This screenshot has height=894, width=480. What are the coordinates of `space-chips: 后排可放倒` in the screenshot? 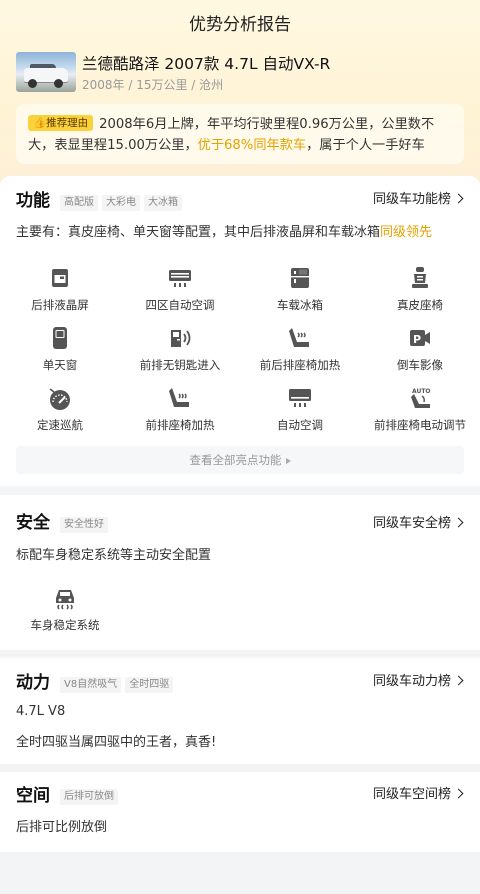 It's located at (87, 794).